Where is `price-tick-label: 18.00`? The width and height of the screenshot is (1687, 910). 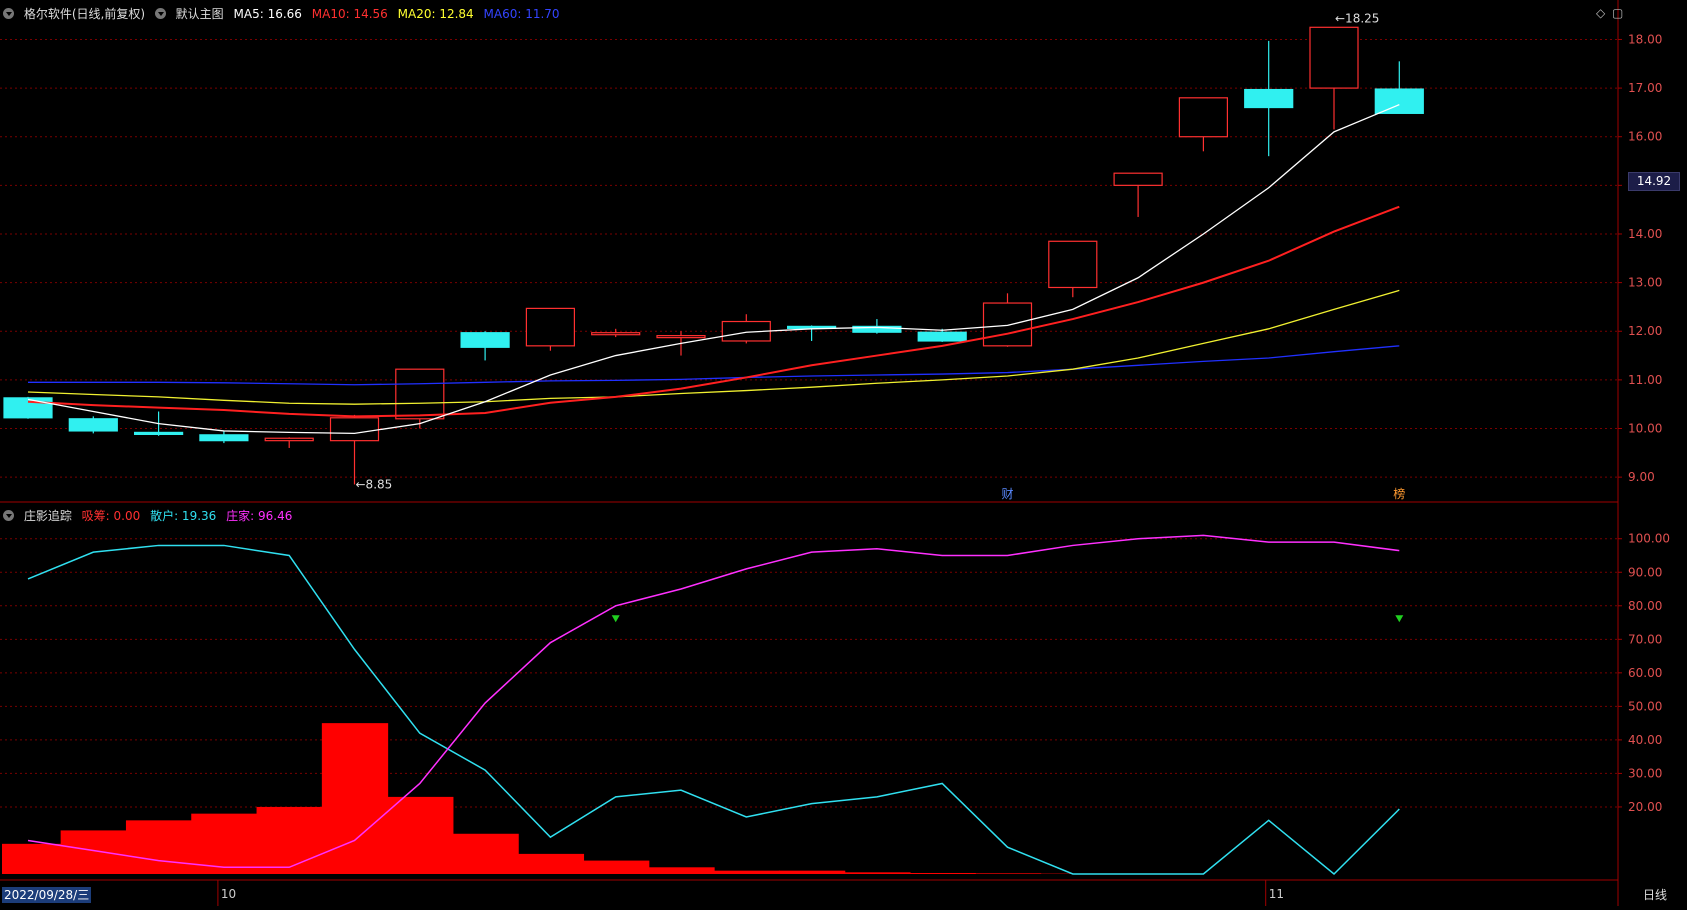
price-tick-label: 18.00 is located at coordinates (1645, 39).